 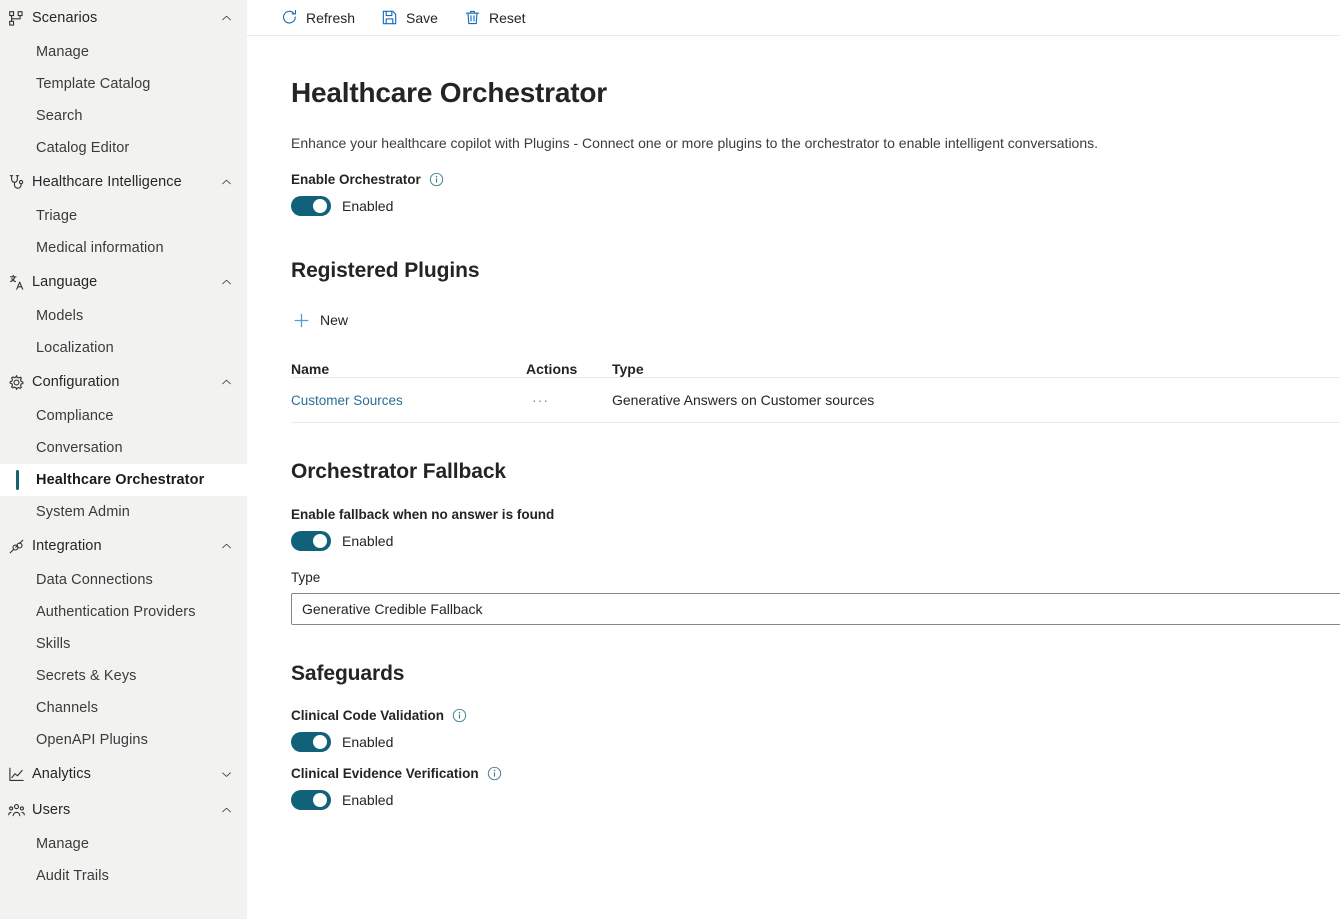 I want to click on sidebar-item-data-connections: Data Connections, so click(x=123, y=580).